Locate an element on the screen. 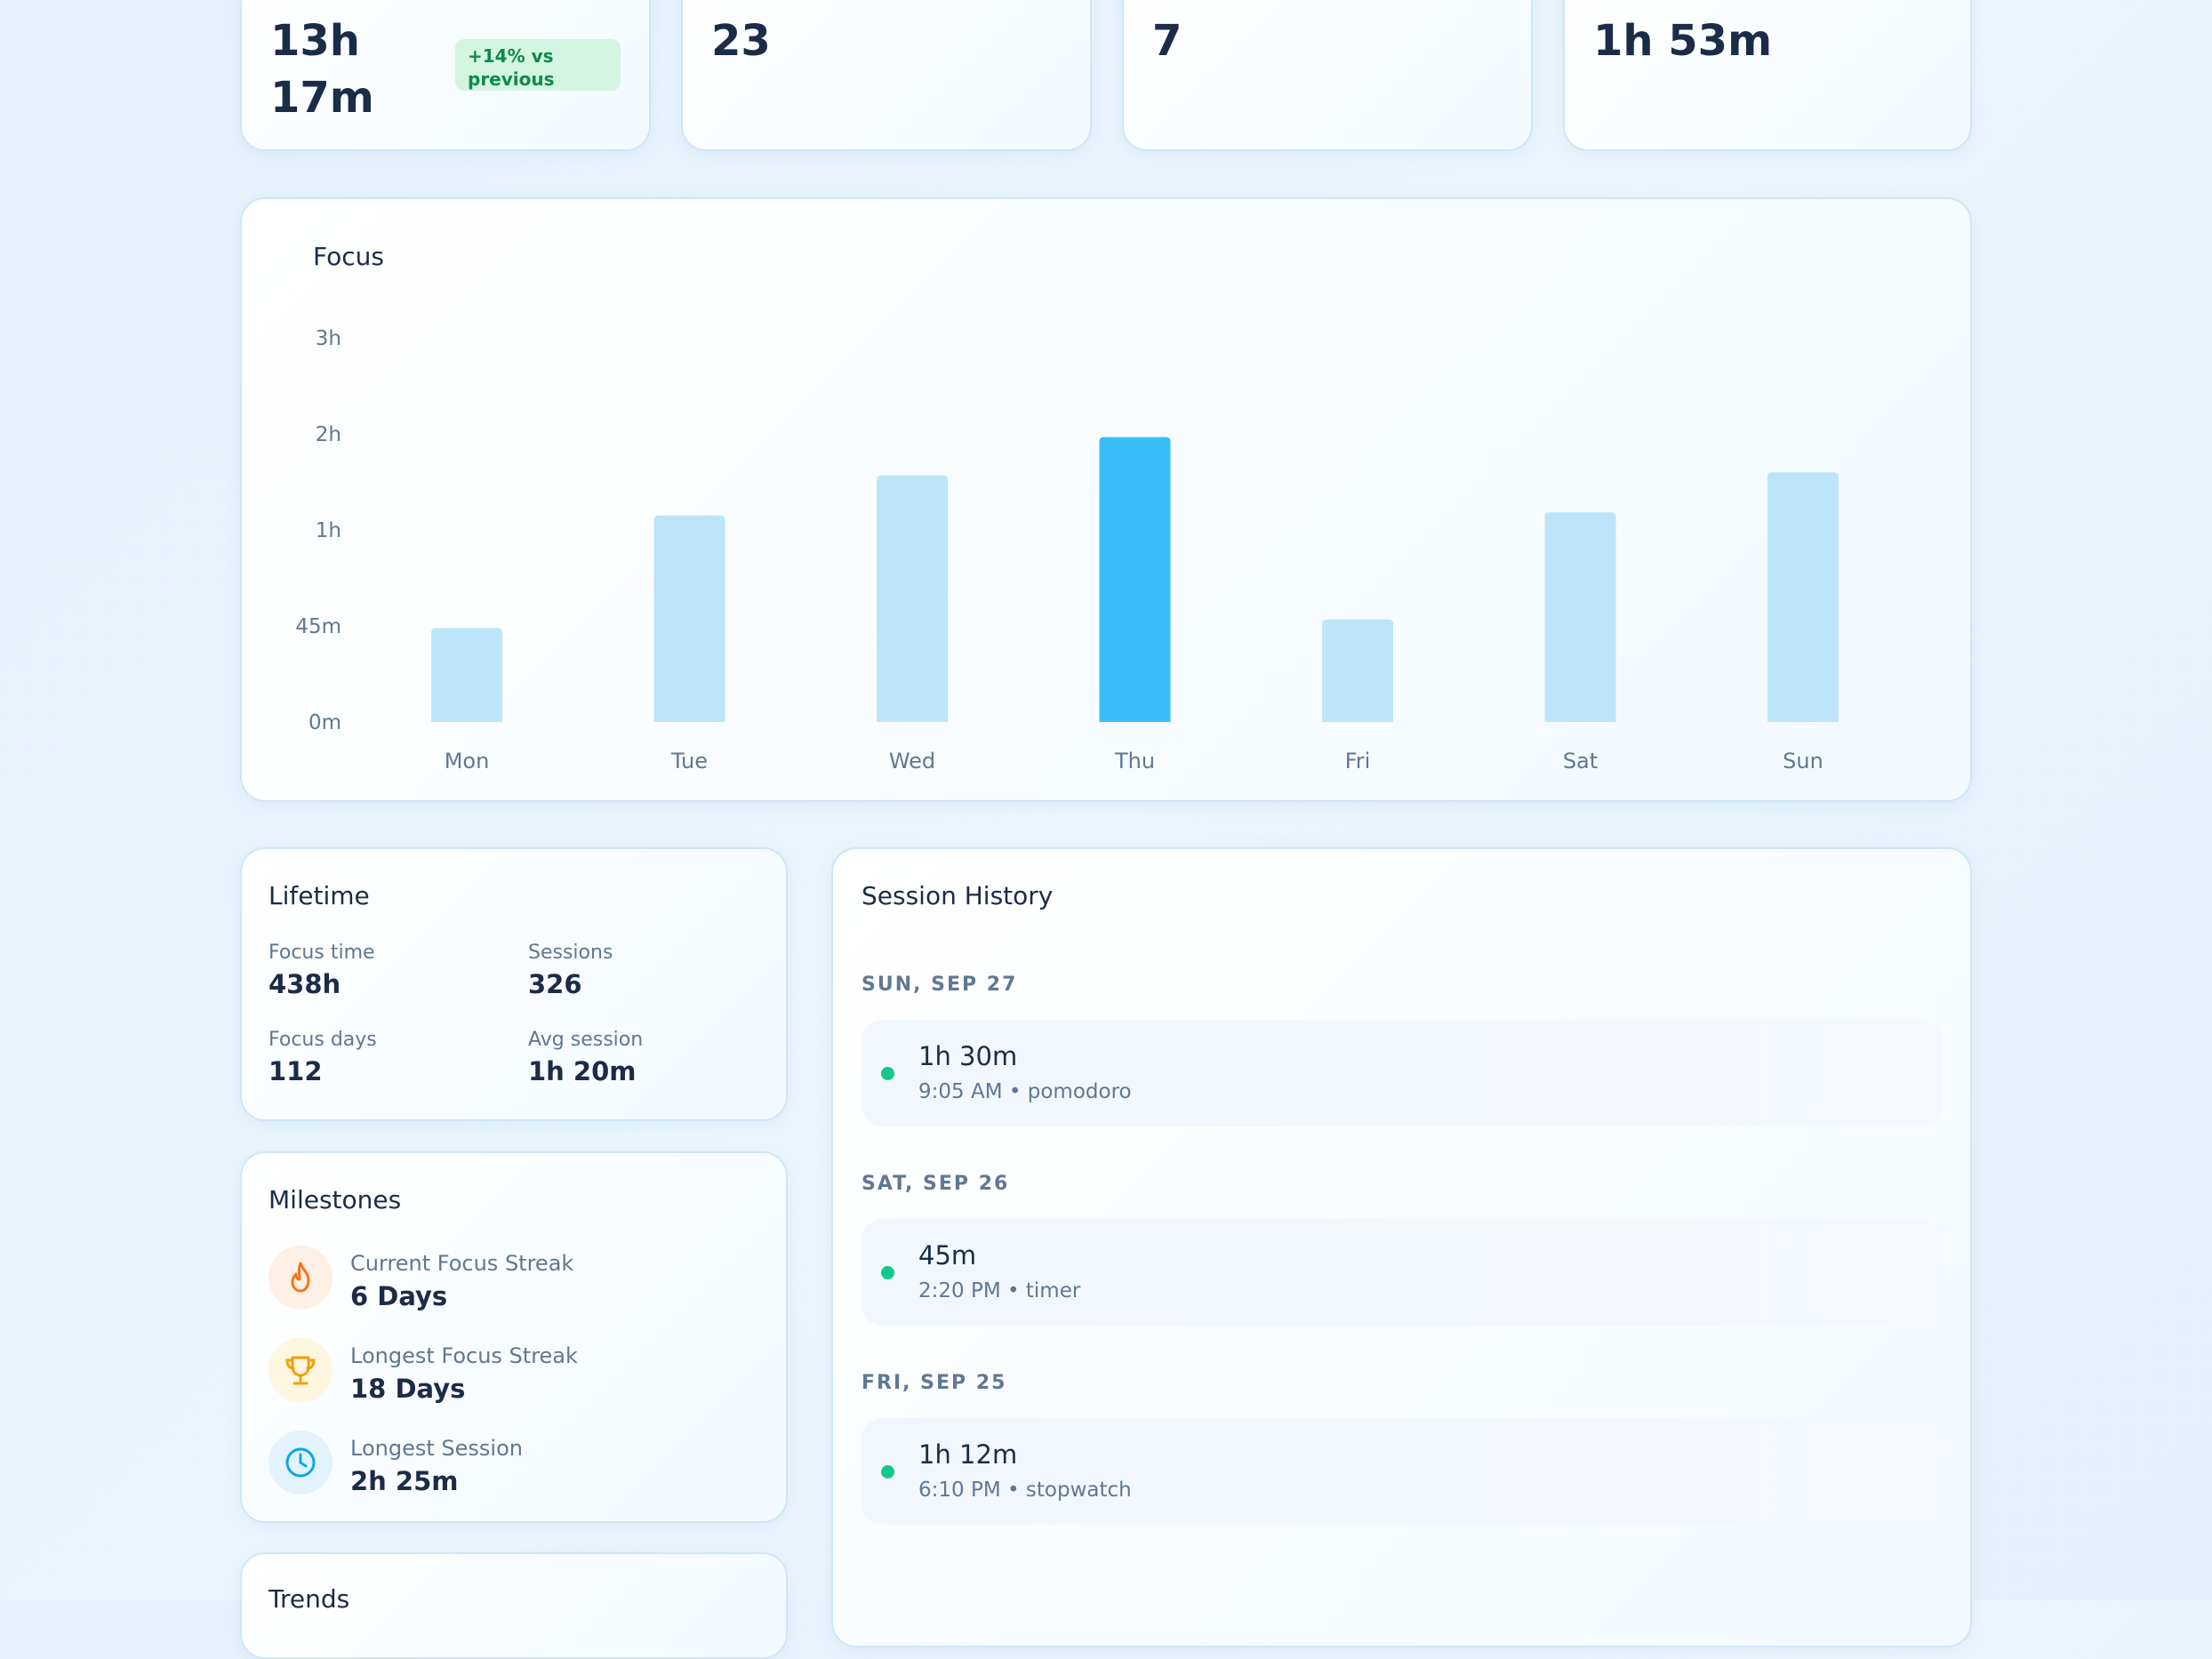  bar-sun is located at coordinates (1803, 597).